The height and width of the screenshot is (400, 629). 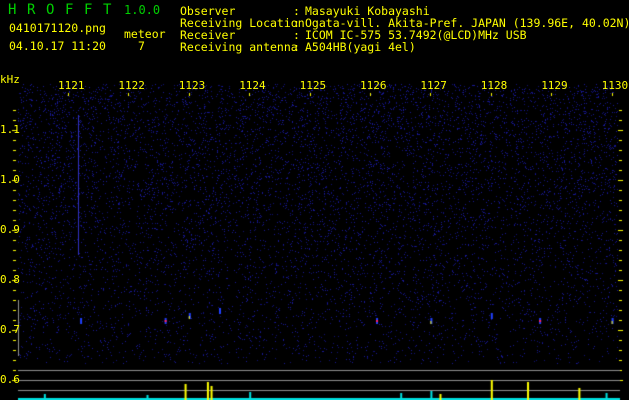 I want to click on x-tick-label: 1123, so click(x=192, y=85).